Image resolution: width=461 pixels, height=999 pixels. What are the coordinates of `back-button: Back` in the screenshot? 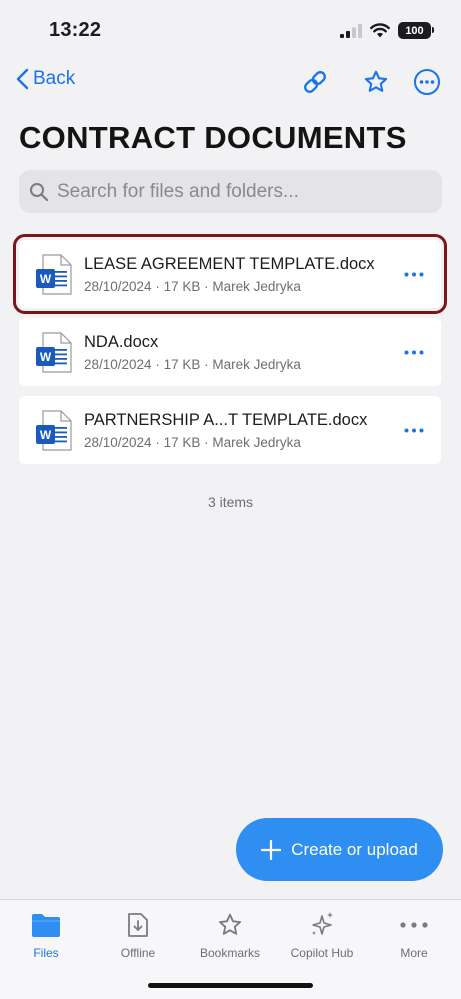 It's located at (45, 79).